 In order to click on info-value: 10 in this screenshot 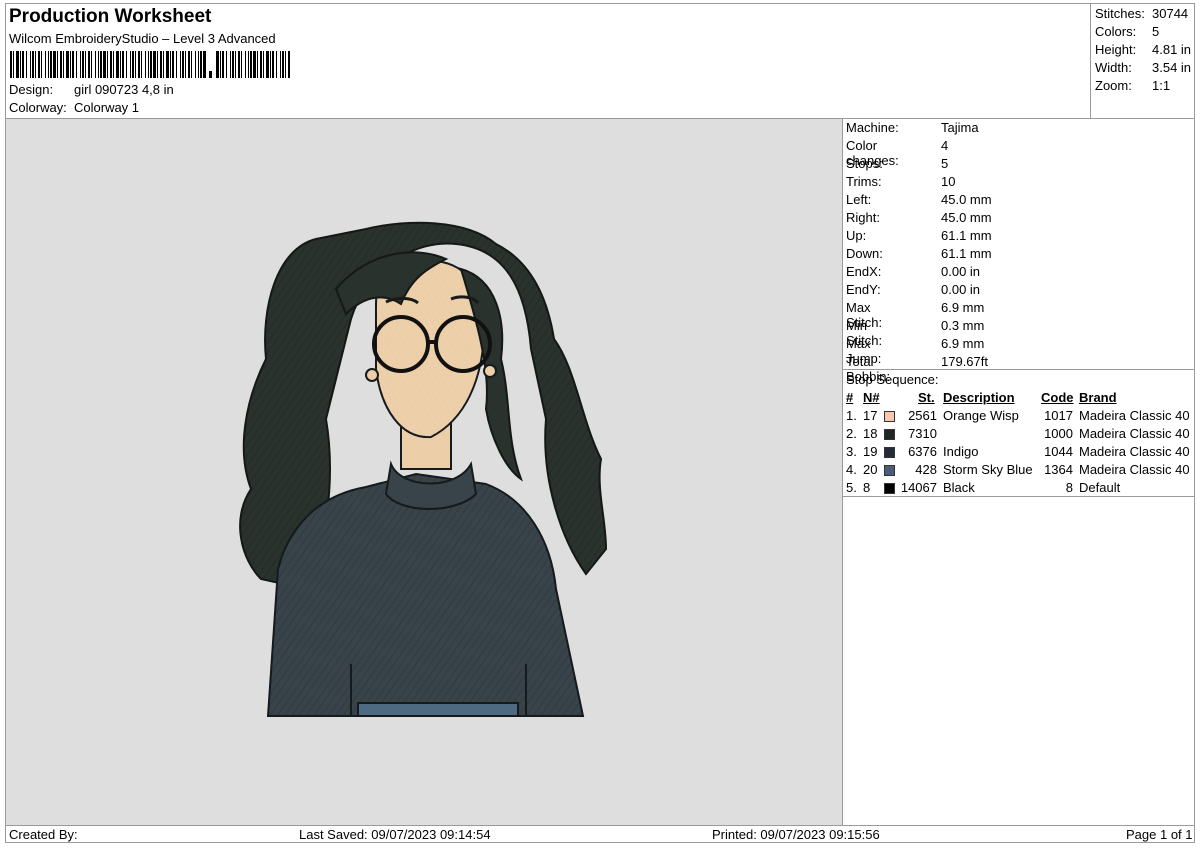, I will do `click(948, 181)`.